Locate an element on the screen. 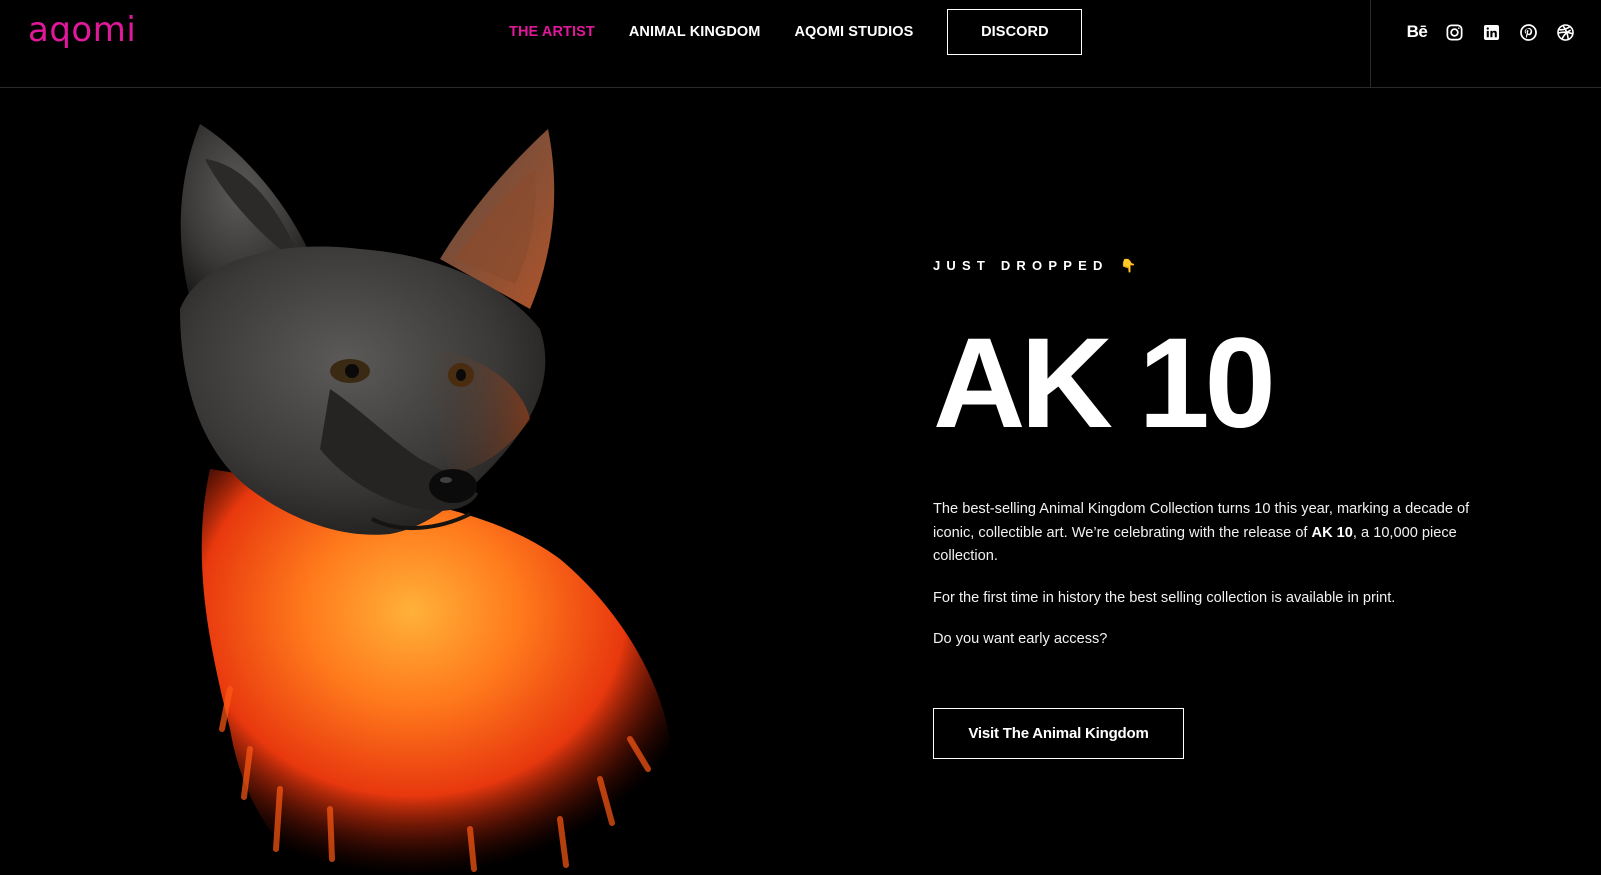 This screenshot has width=1601, height=875. nav-item-aqomi-studios: AQOMI STUDIOS is located at coordinates (853, 32).